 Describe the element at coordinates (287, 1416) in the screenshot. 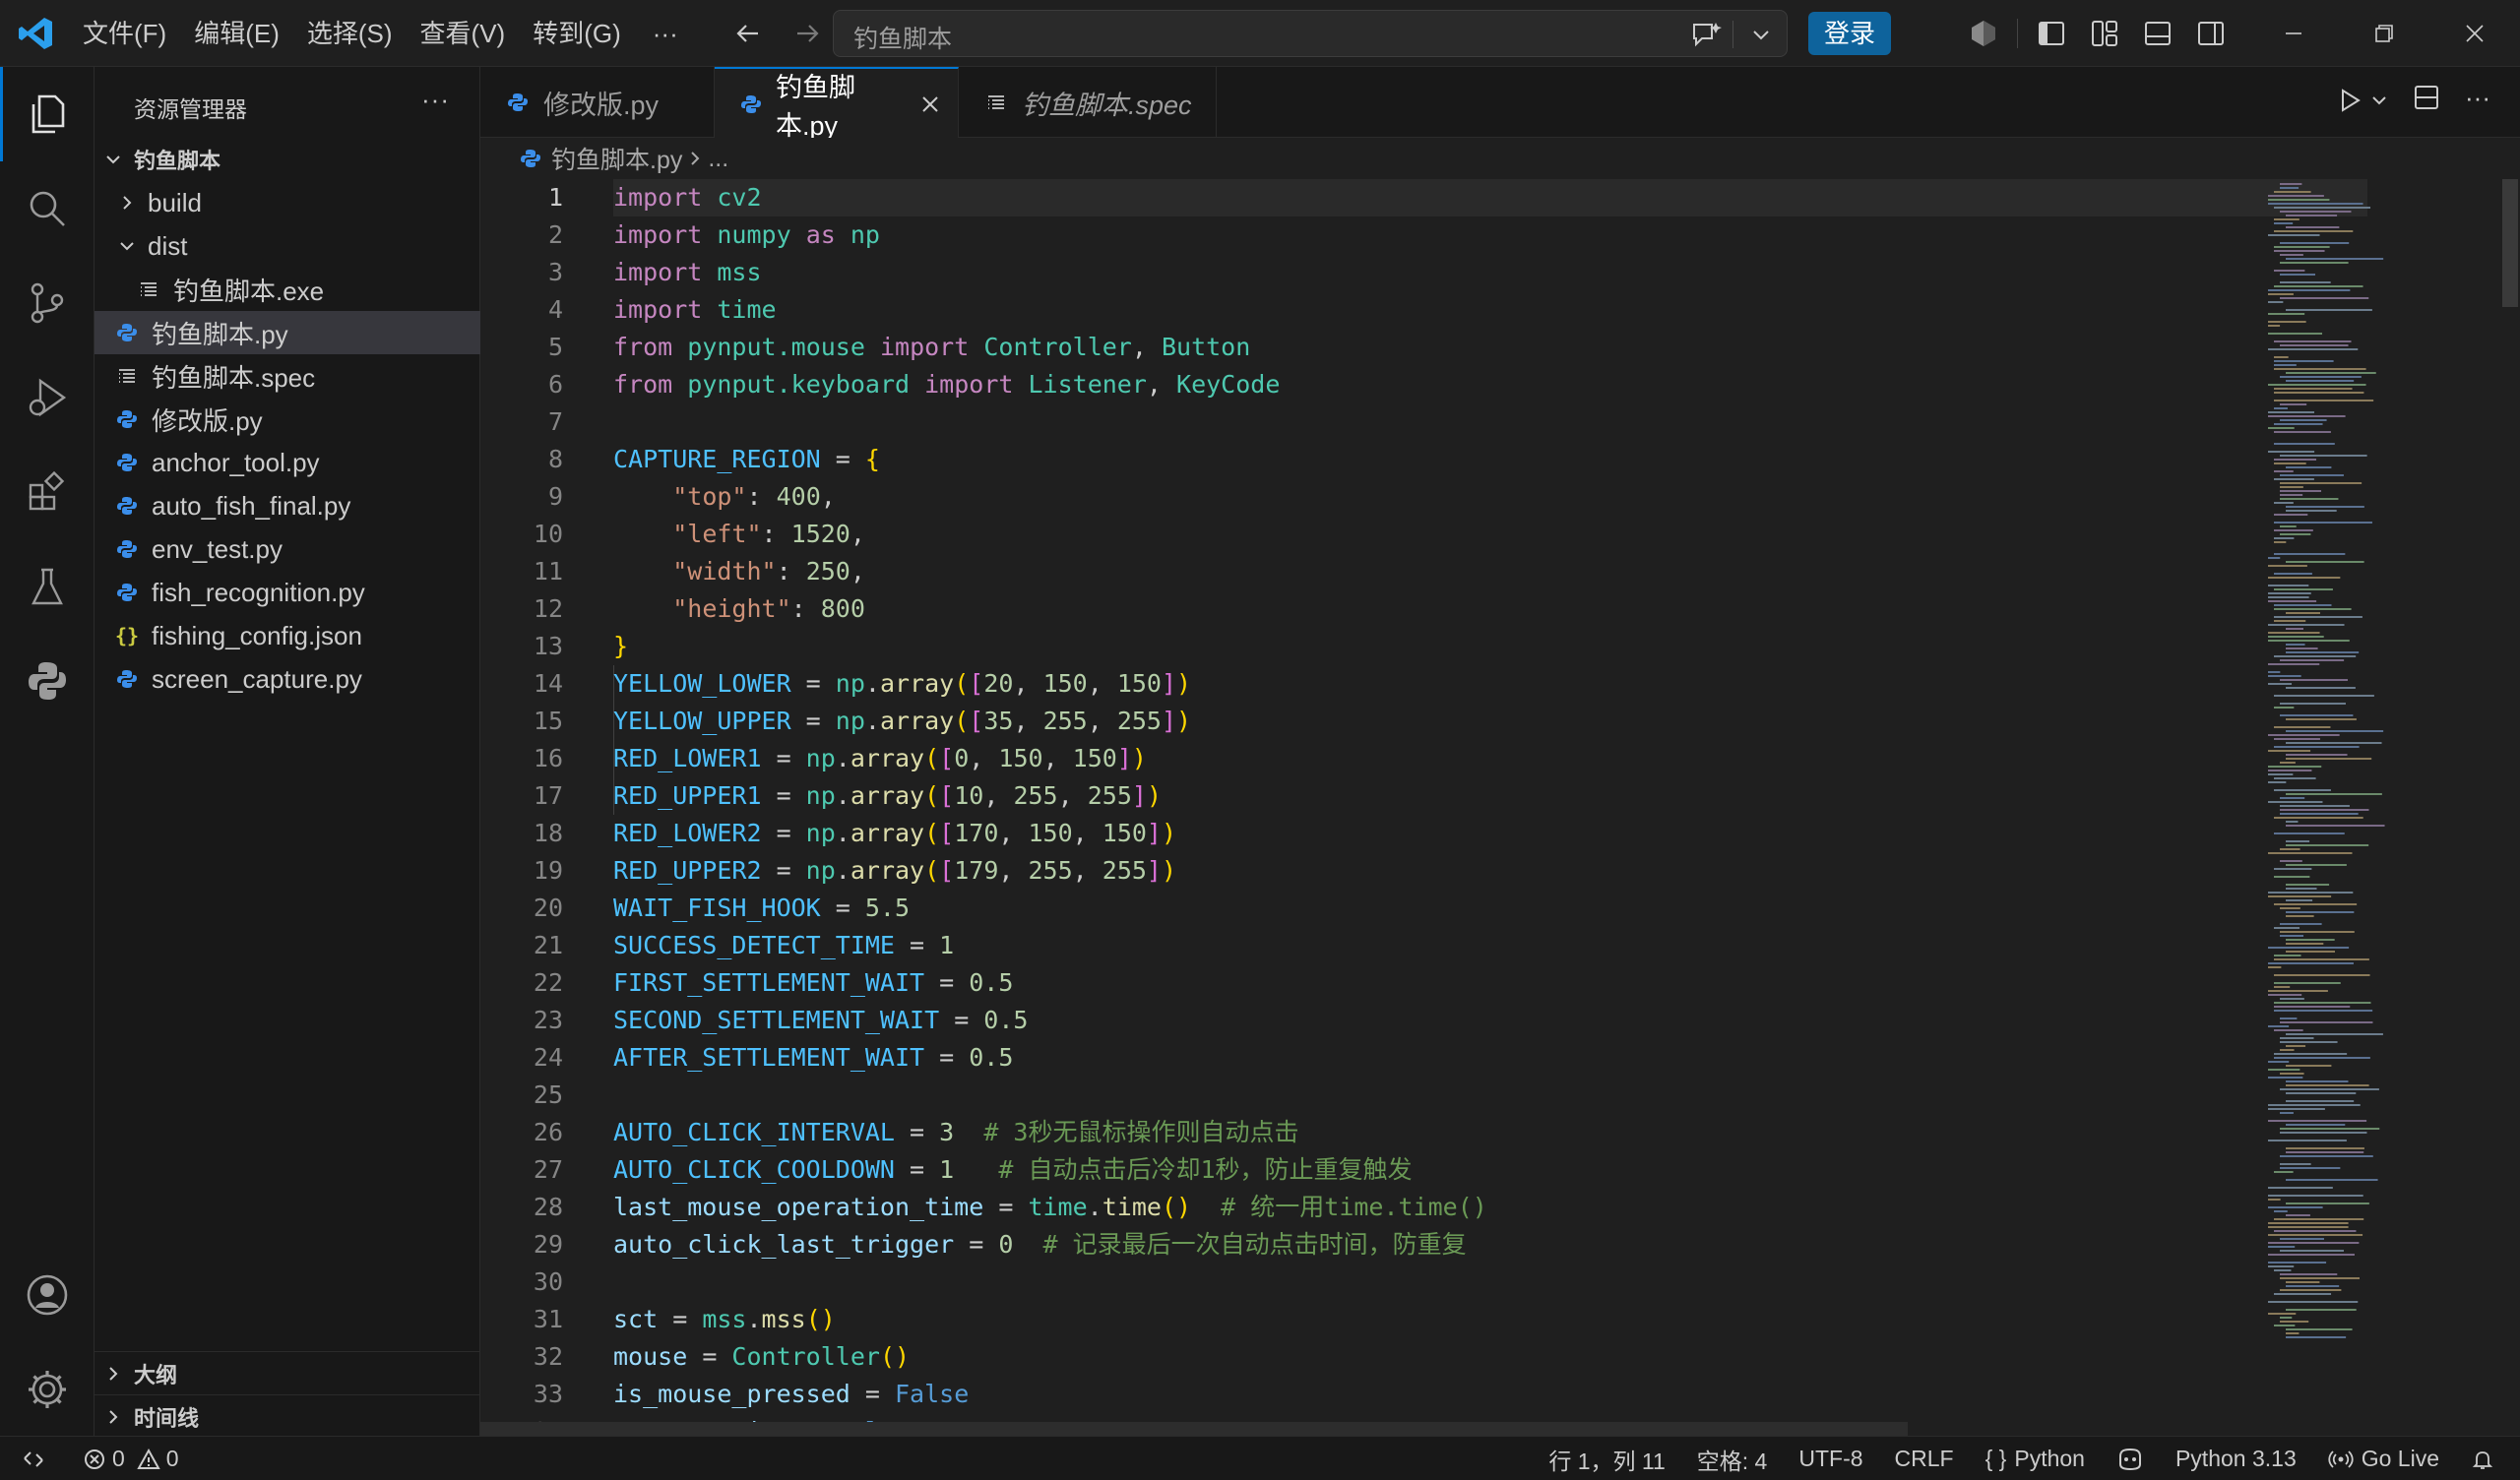

I see `timeline-section: 时间线` at that location.